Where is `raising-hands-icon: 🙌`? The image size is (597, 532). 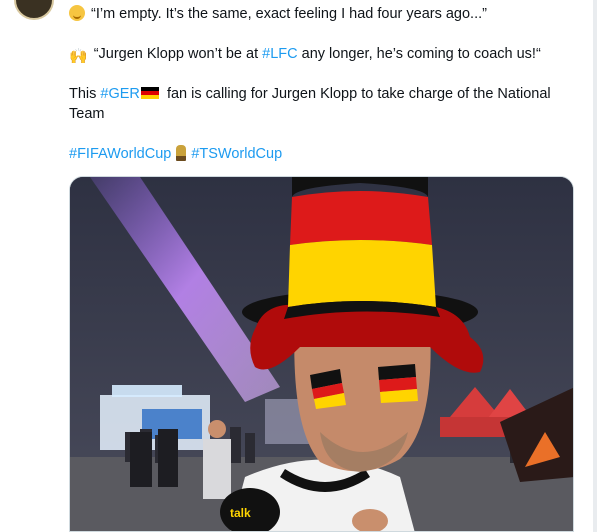 raising-hands-icon: 🙌 is located at coordinates (78, 56).